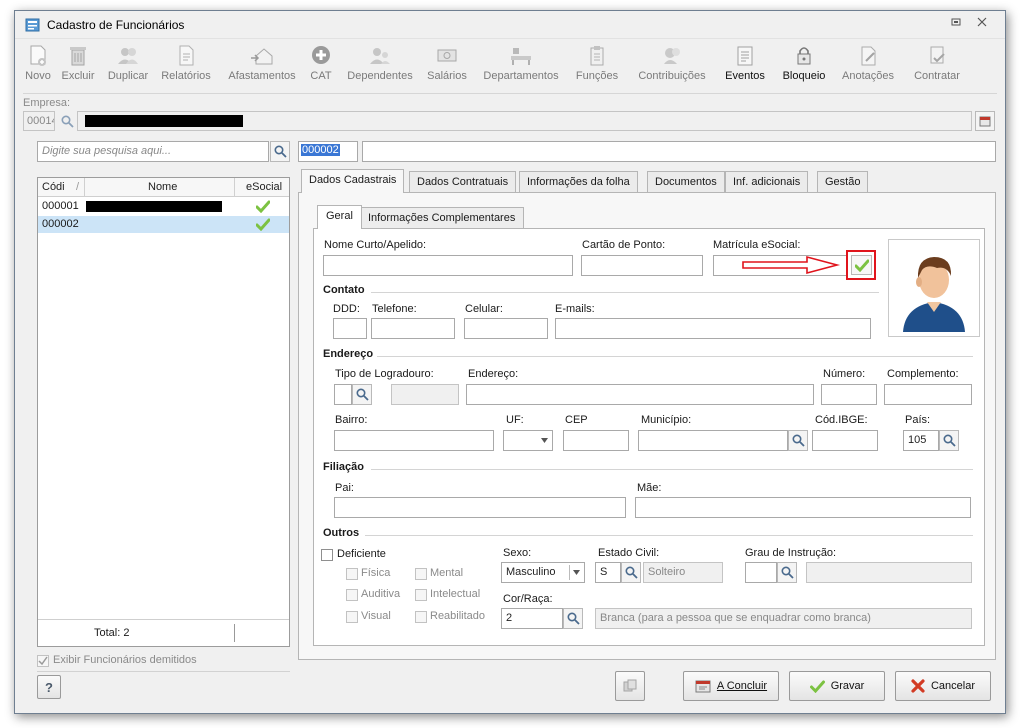  What do you see at coordinates (861, 265) in the screenshot?
I see `esocial-validate-button` at bounding box center [861, 265].